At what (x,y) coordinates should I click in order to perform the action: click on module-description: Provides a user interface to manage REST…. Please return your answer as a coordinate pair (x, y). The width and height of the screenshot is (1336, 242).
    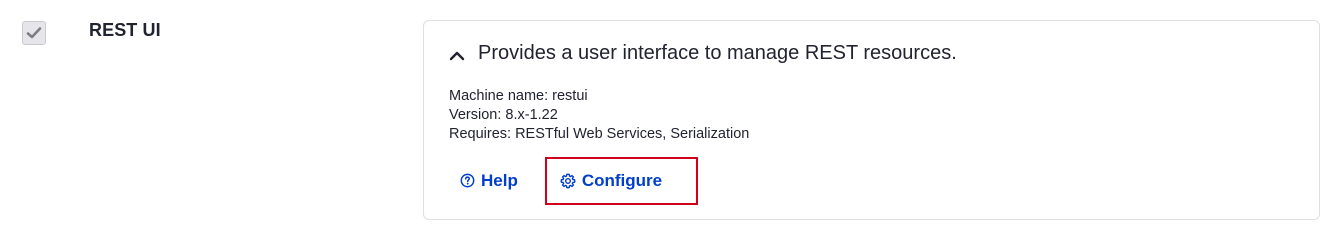
    Looking at the image, I should click on (717, 53).